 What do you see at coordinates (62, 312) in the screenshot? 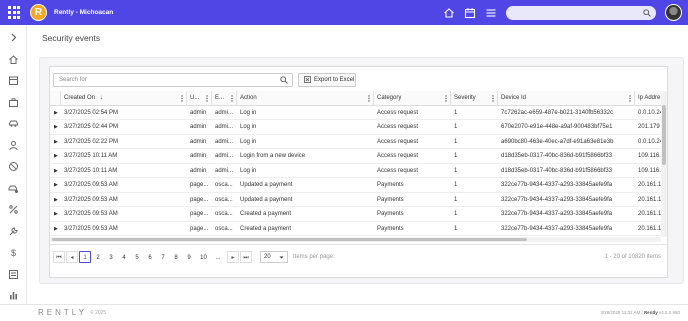
I see `footer-logo: RENTLY` at bounding box center [62, 312].